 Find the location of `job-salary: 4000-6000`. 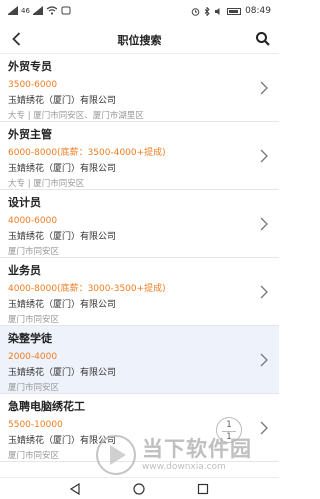

job-salary: 4000-6000 is located at coordinates (33, 221).